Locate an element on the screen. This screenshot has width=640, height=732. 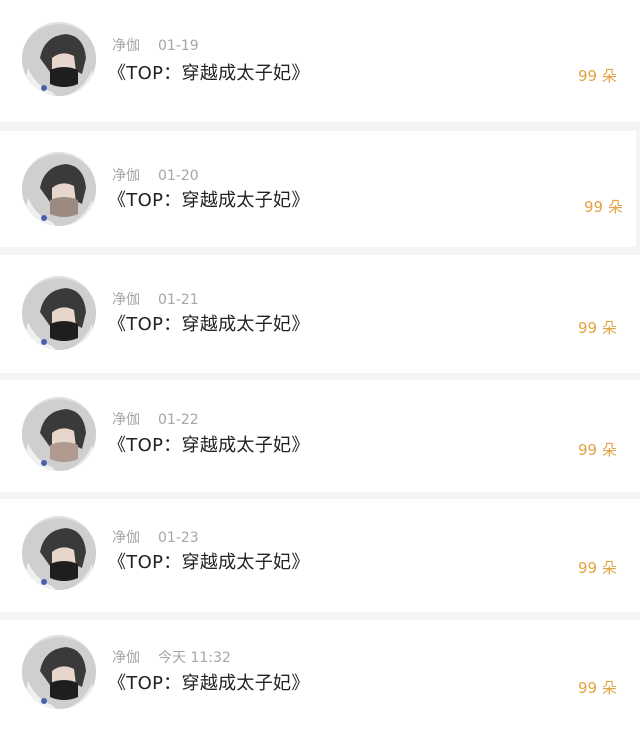
record-time: 今天 11:32 is located at coordinates (194, 658).